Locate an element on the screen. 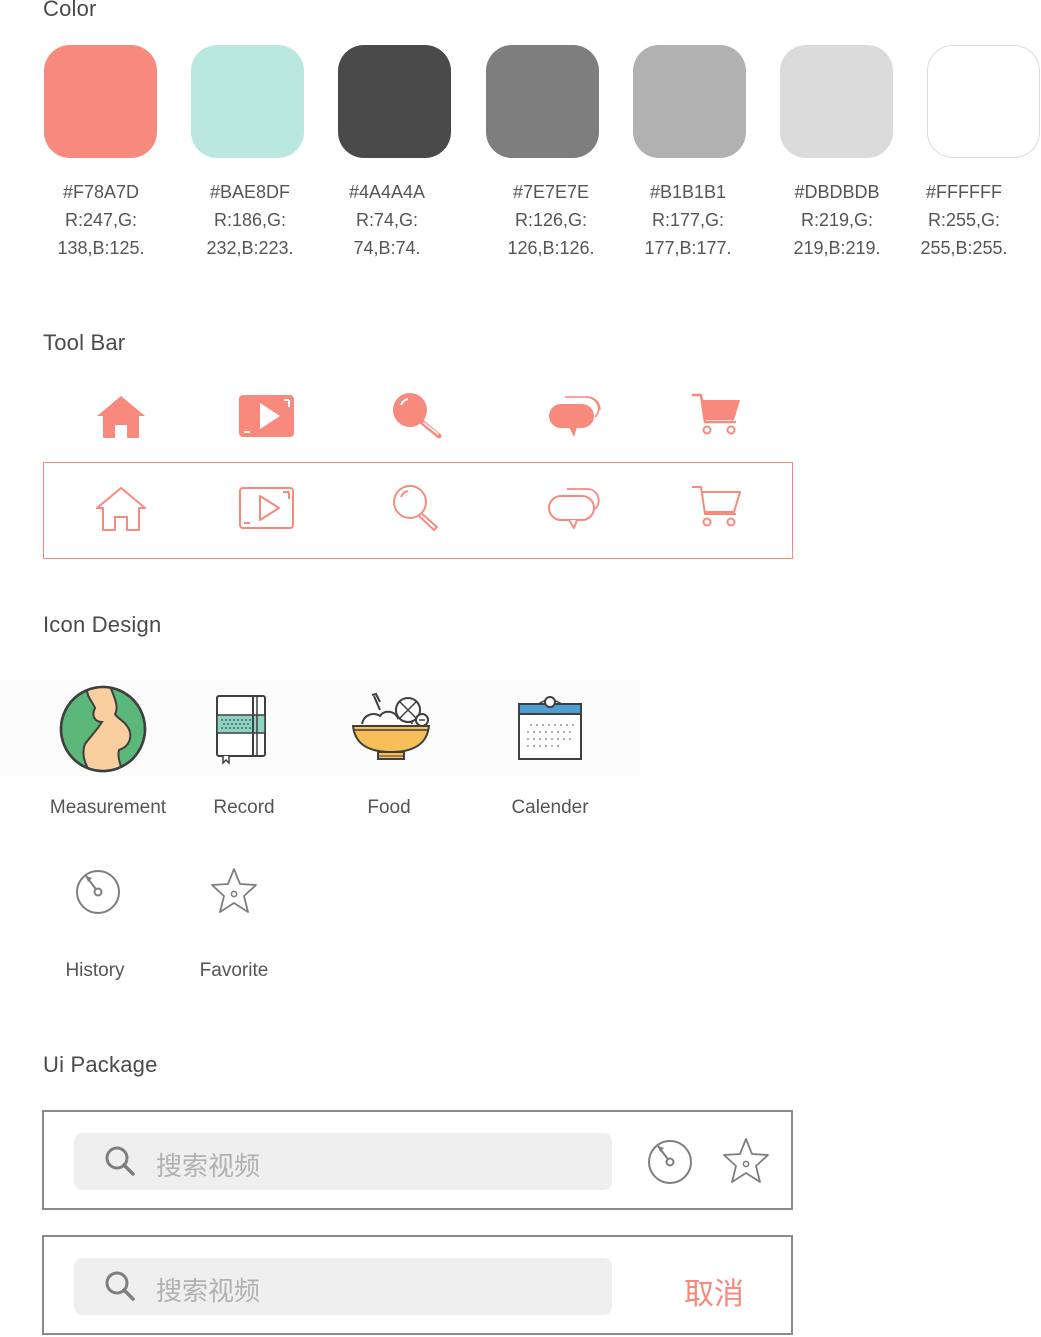  color-info-white: #FFFFFF R:255,G: 255,B:255. is located at coordinates (964, 220).